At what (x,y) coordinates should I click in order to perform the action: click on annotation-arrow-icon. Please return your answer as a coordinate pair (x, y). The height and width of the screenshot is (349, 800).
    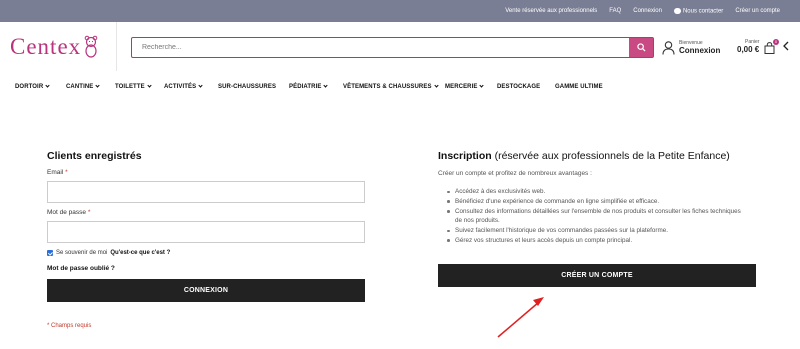
    Looking at the image, I should click on (520, 317).